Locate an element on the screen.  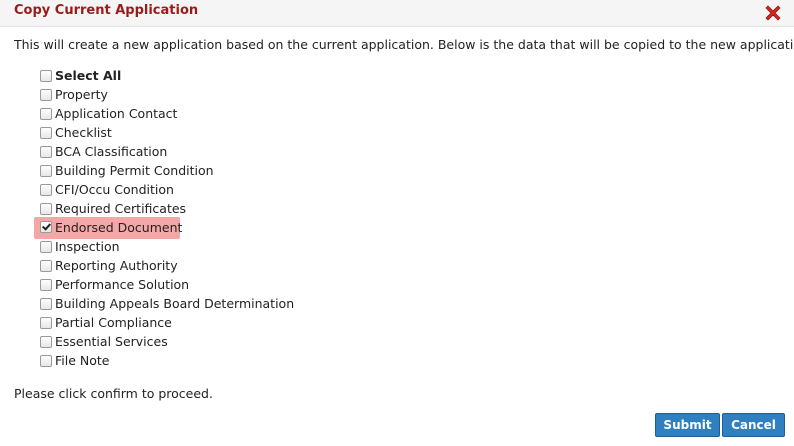
checkbox-label: CFI/Occu Condition is located at coordinates (114, 189).